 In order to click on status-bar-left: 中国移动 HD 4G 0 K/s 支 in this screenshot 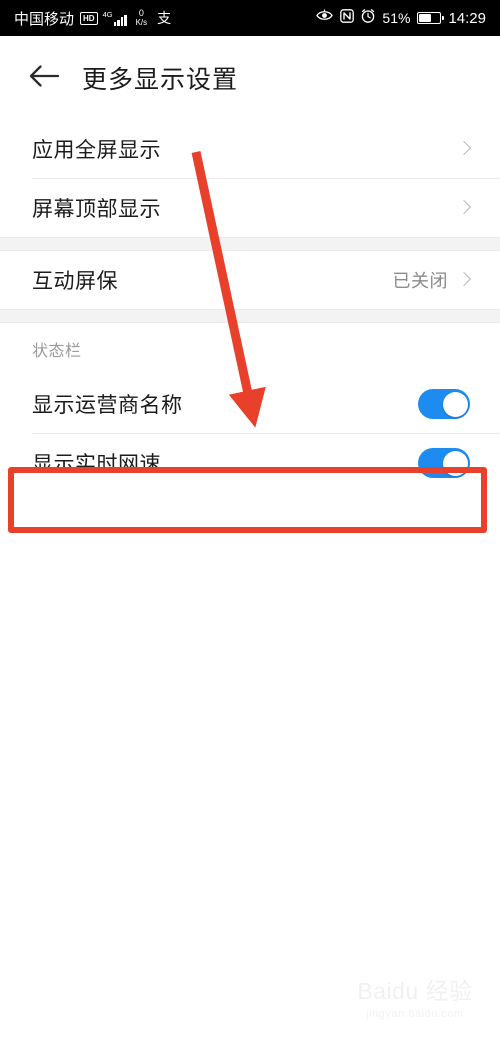, I will do `click(92, 18)`.